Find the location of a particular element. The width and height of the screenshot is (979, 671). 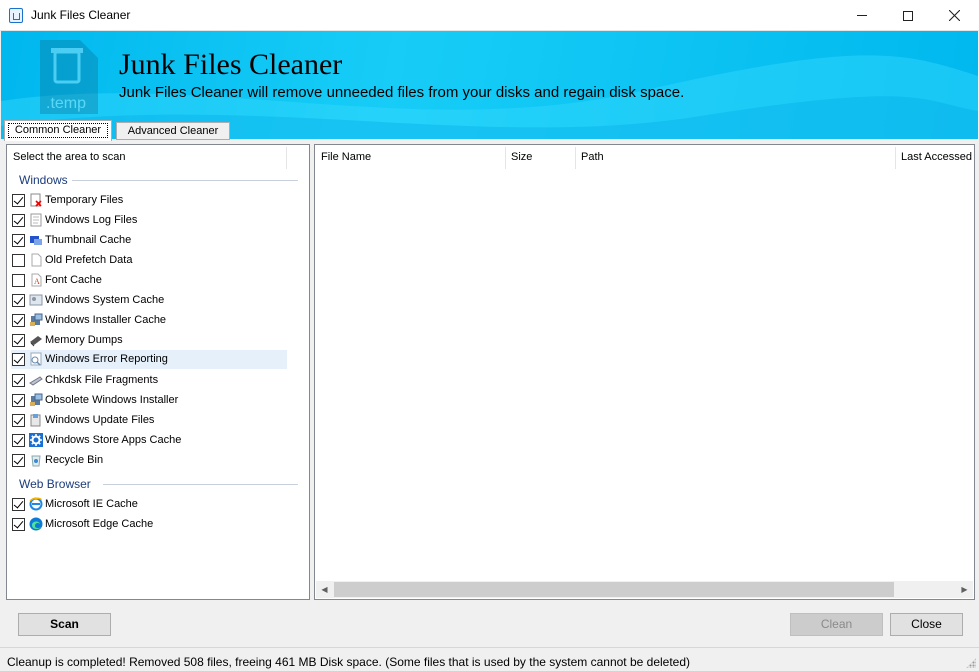

item-label: Windows Installer Cache is located at coordinates (106, 320).